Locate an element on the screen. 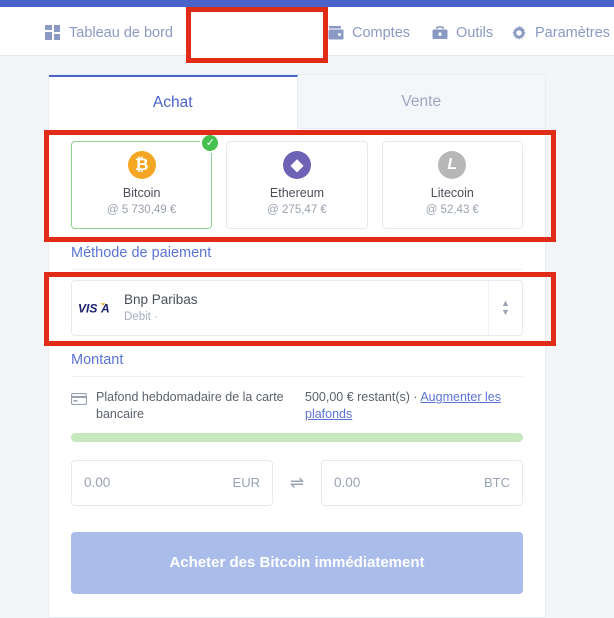 Image resolution: width=614 pixels, height=618 pixels. amount-heading: Montant is located at coordinates (97, 360).